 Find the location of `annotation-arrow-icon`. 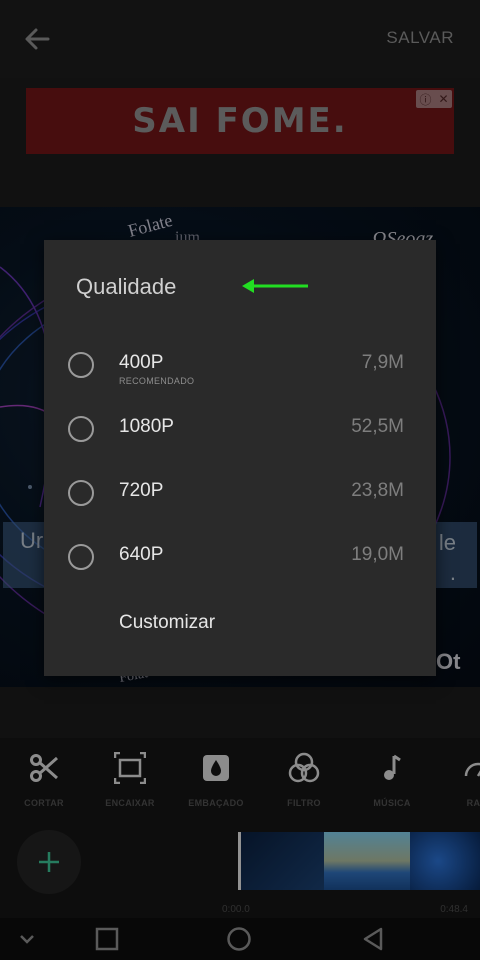

annotation-arrow-icon is located at coordinates (275, 286).